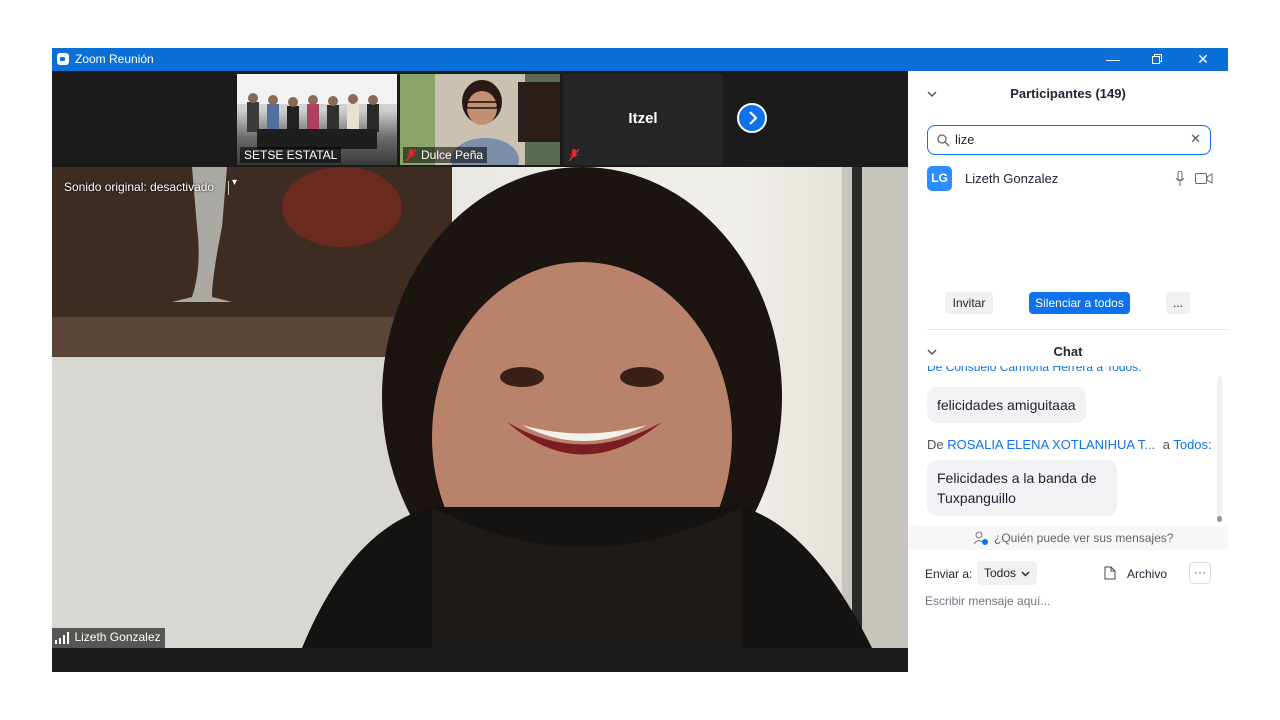 The height and width of the screenshot is (720, 1280). Describe the element at coordinates (932, 352) in the screenshot. I see `collapse-chat-icon` at that location.